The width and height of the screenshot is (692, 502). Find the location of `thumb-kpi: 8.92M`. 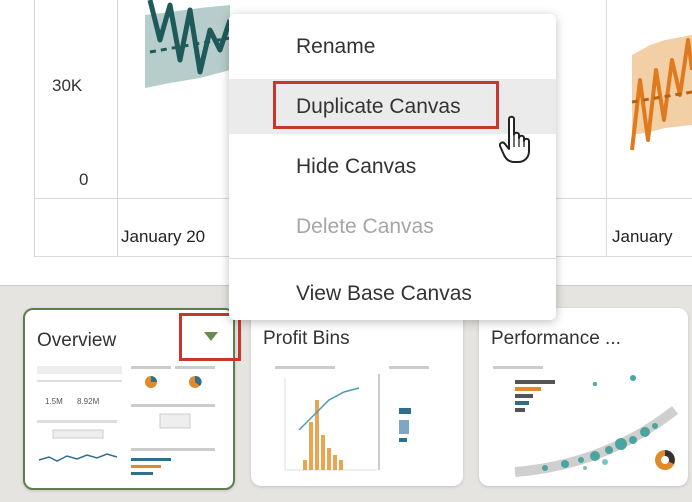

thumb-kpi: 8.92M is located at coordinates (88, 401).